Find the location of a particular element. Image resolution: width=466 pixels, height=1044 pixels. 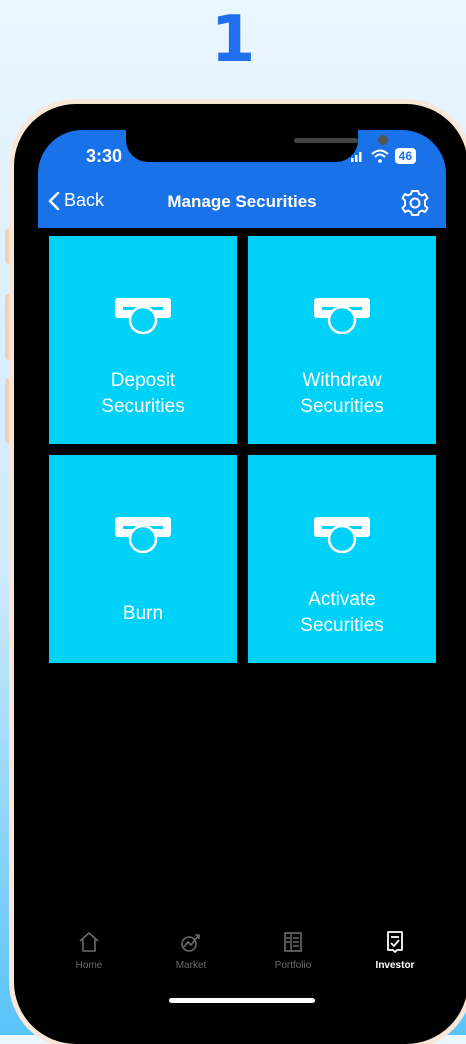

home-indicator is located at coordinates (242, 1000).